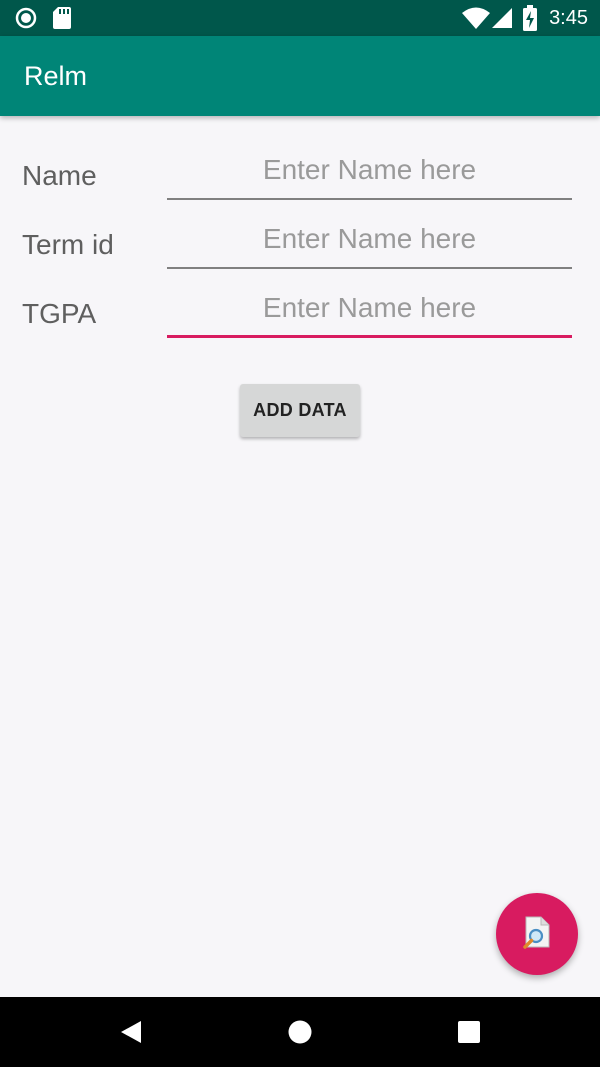 The image size is (600, 1067). I want to click on term-id-row: Term id, so click(300, 243).